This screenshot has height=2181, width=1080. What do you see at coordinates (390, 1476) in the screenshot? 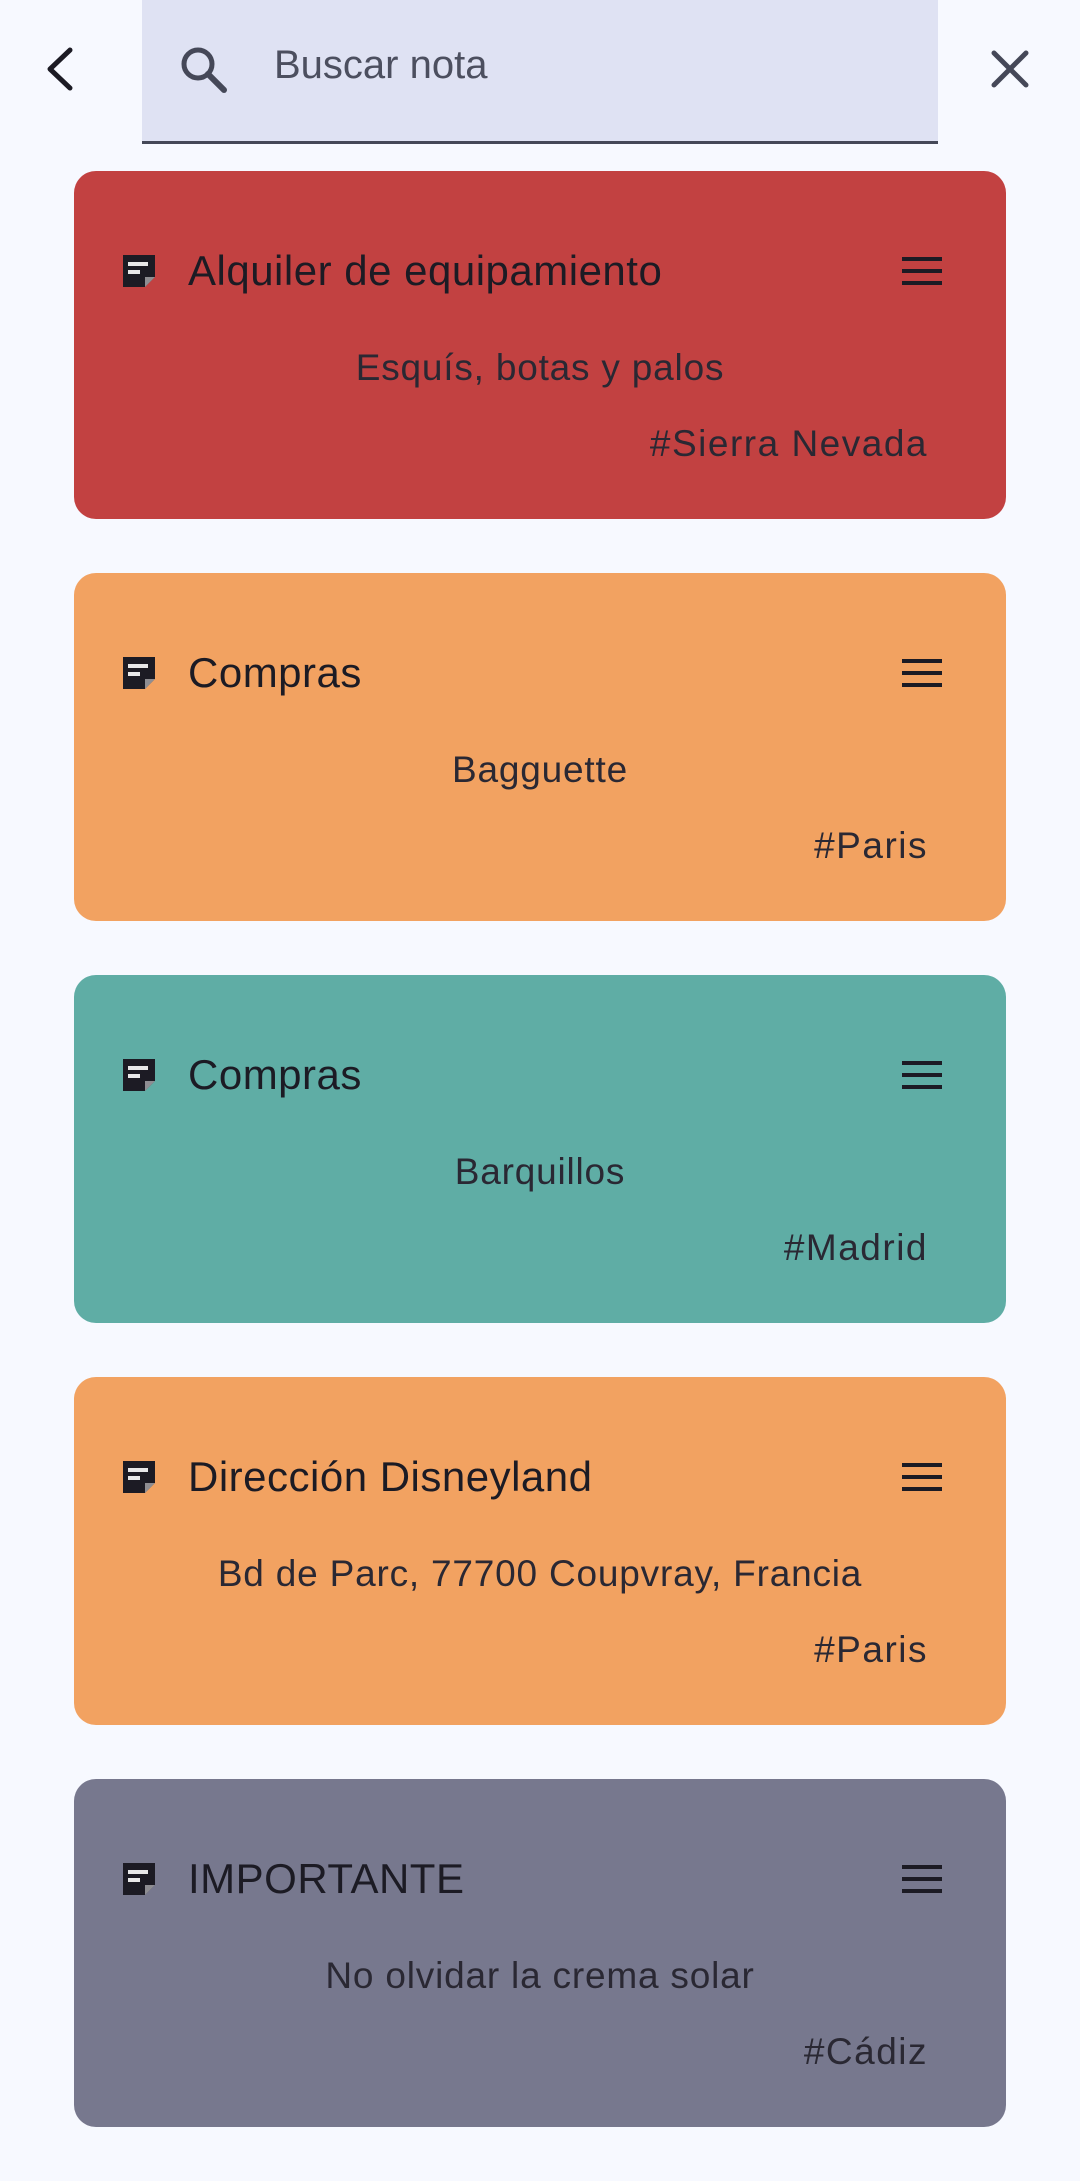
I see `note-title: Dirección Disneyland` at bounding box center [390, 1476].